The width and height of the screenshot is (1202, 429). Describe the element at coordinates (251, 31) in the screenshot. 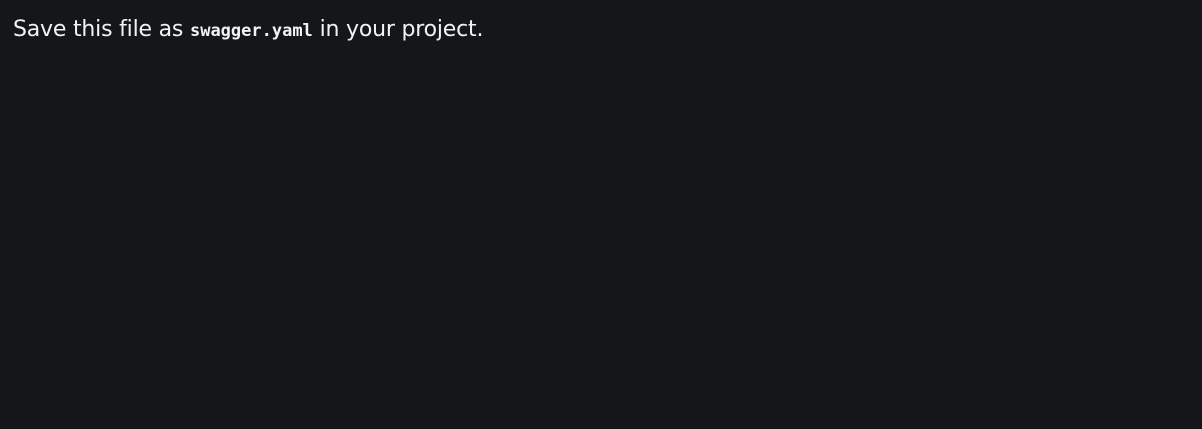

I see `filename-code: swagger.yaml` at that location.